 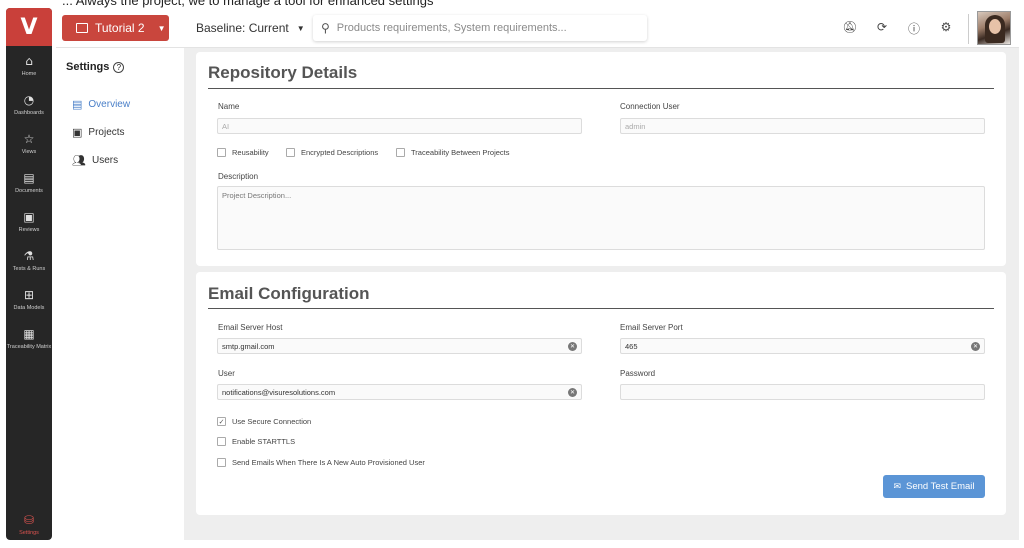 What do you see at coordinates (256, 441) in the screenshot?
I see `starttls-checkbox: Enable STARTTLS` at bounding box center [256, 441].